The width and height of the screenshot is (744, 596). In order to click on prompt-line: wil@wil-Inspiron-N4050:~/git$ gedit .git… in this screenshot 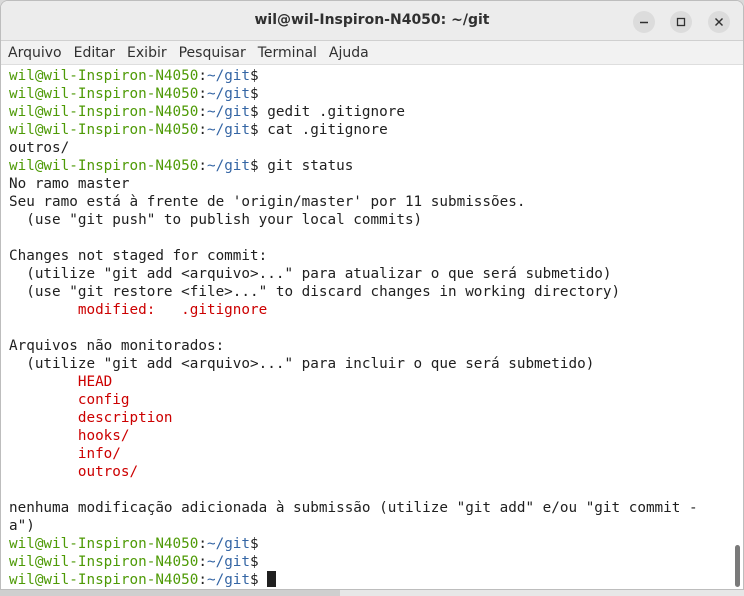, I will do `click(353, 112)`.